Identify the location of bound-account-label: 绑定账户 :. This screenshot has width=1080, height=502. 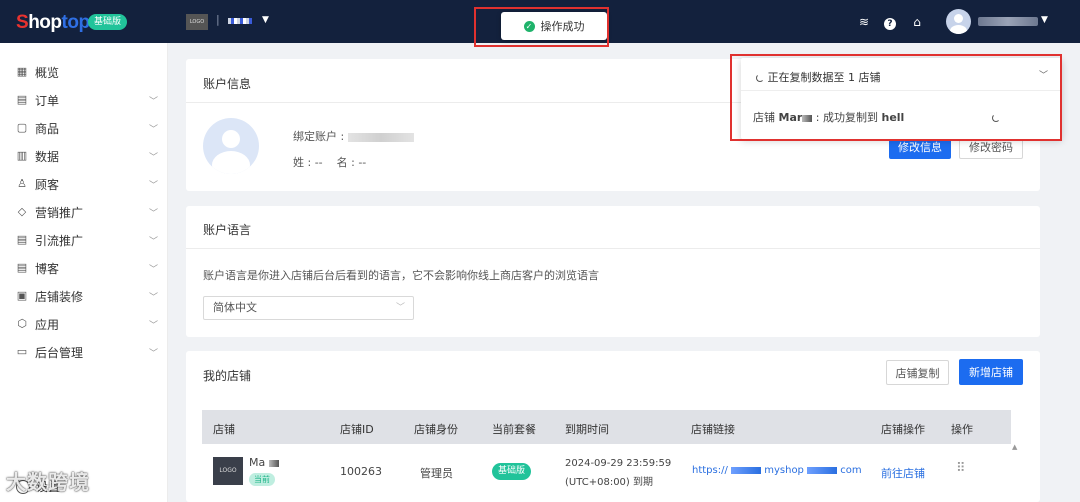
(319, 136).